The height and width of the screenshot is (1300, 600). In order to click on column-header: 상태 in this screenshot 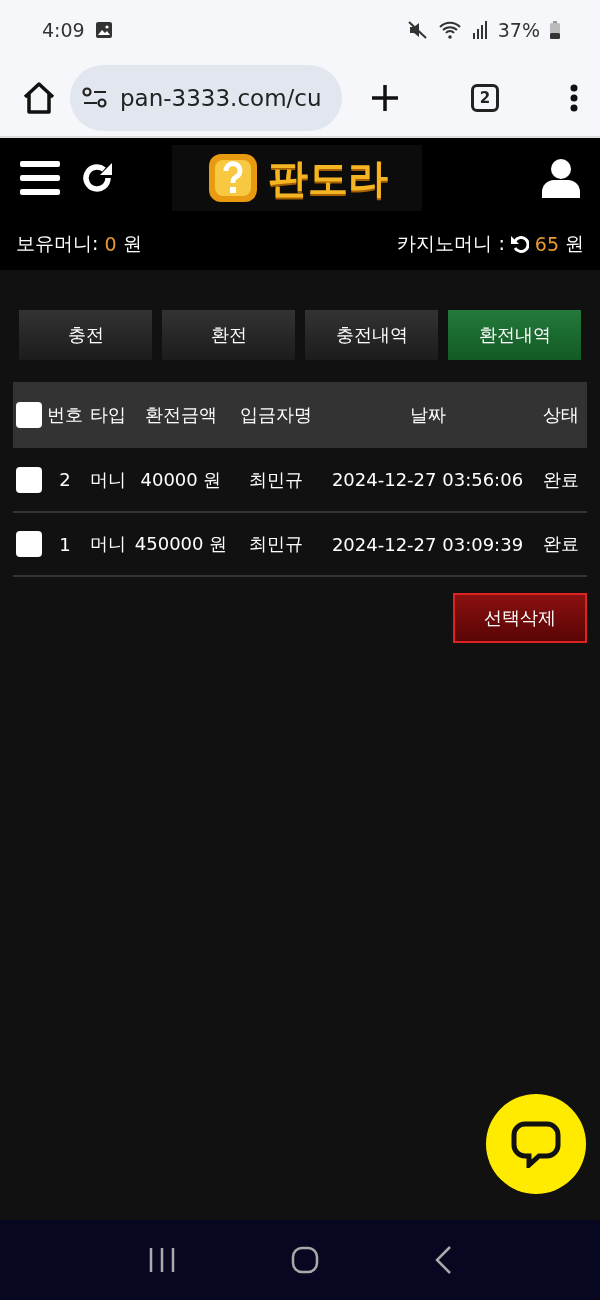, I will do `click(561, 415)`.